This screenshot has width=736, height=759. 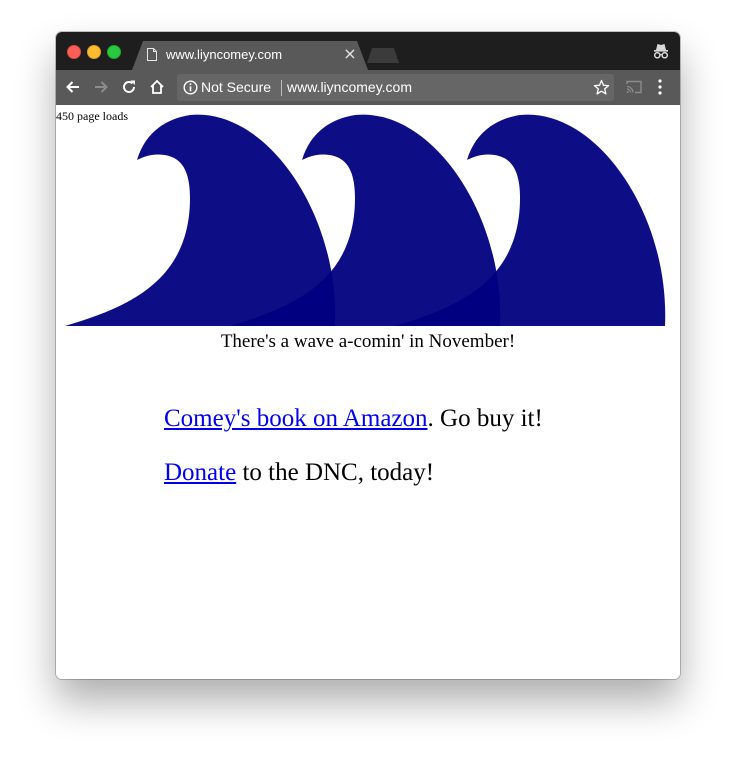 I want to click on cast-icon, so click(x=634, y=87).